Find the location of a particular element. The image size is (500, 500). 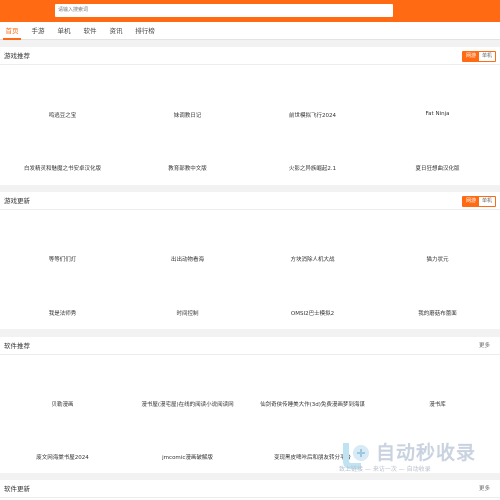

section-software-update: 软件更新 更多 is located at coordinates (250, 490).